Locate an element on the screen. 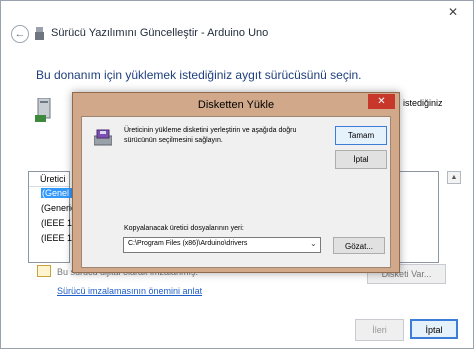 This screenshot has width=474, height=349. cancel-button: İptal is located at coordinates (434, 329).